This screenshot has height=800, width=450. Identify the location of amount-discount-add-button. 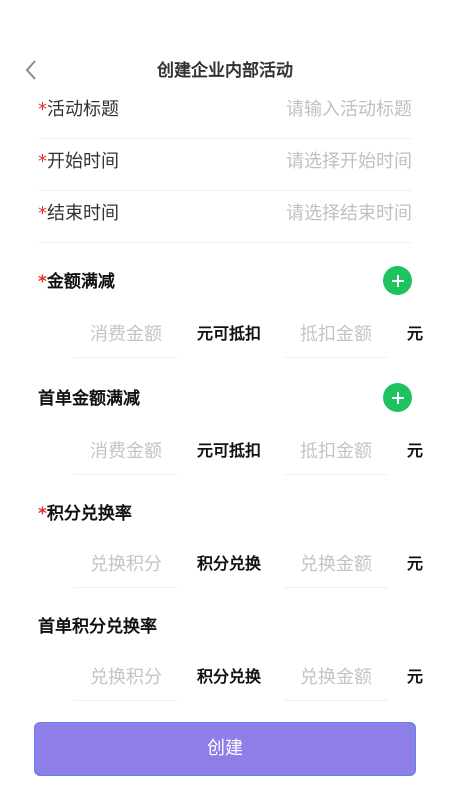
(397, 280).